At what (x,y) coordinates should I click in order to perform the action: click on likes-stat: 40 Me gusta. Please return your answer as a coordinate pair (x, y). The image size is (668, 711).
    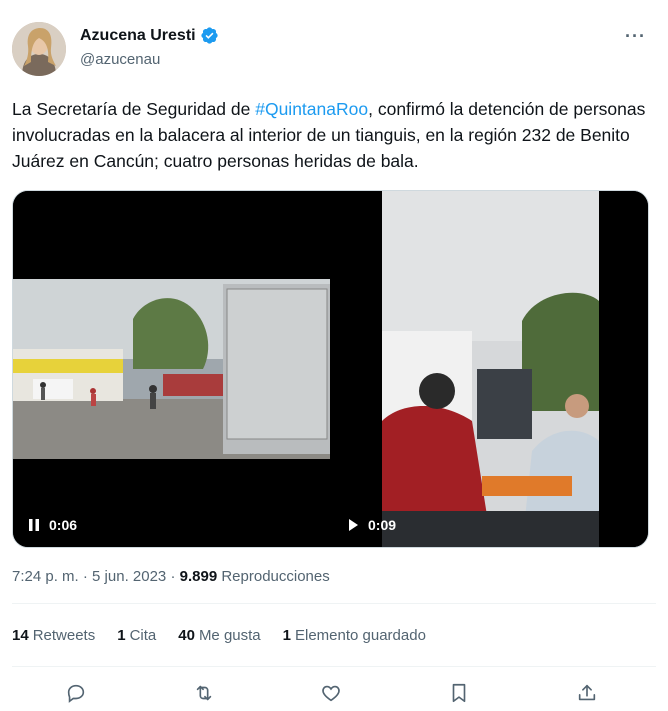
    Looking at the image, I should click on (219, 635).